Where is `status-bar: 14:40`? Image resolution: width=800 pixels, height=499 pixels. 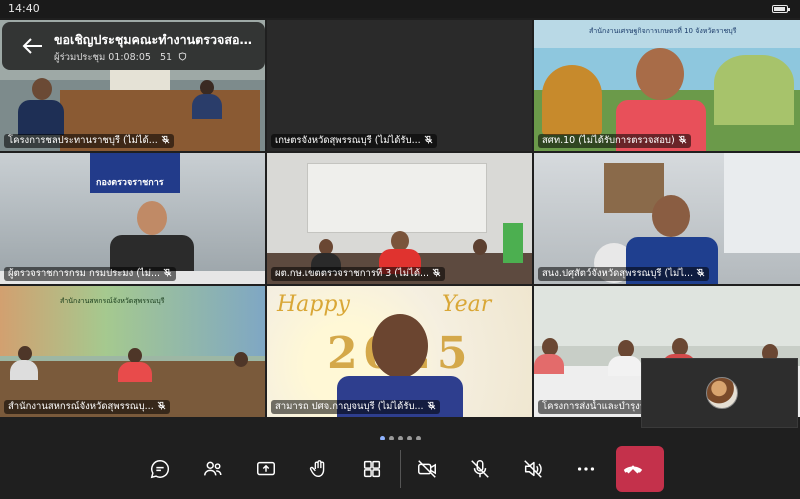 status-bar: 14:40 is located at coordinates (400, 9).